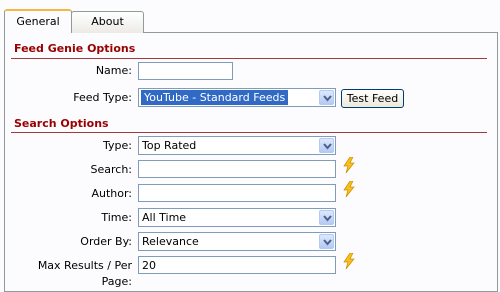 Image resolution: width=500 pixels, height=292 pixels. I want to click on time-value: All Time, so click(164, 217).